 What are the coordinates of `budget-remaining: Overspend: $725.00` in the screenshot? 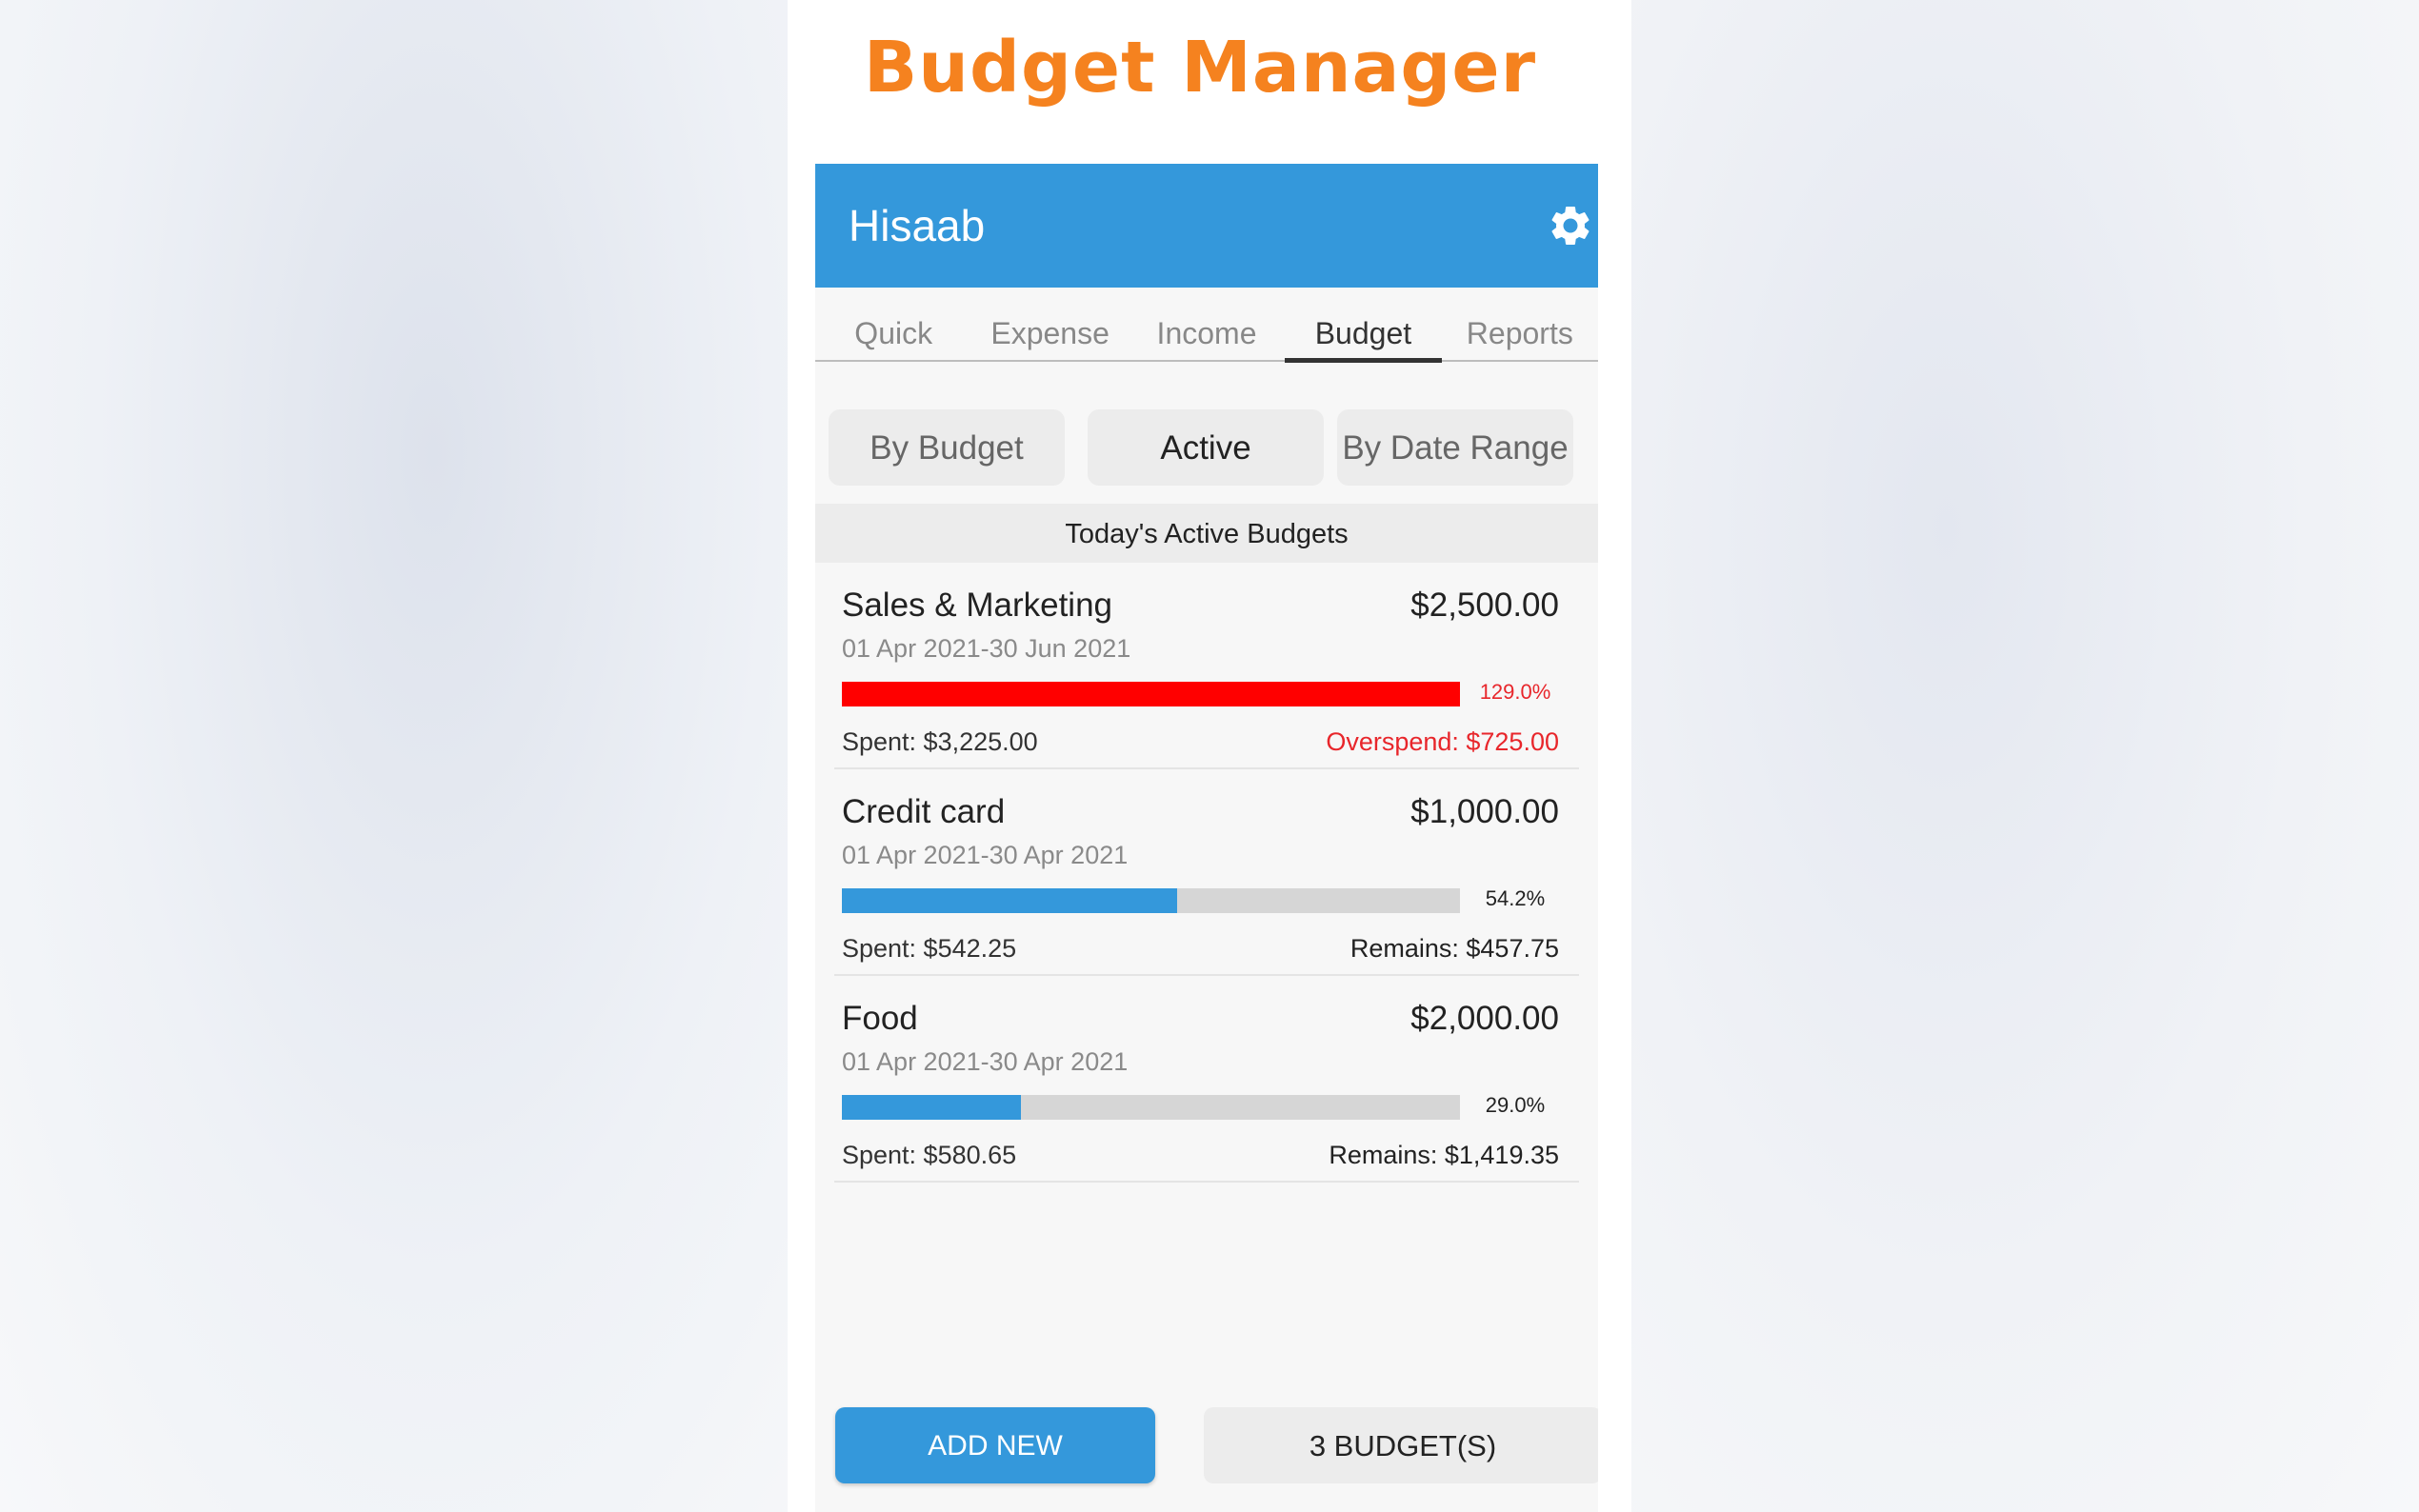 It's located at (1442, 741).